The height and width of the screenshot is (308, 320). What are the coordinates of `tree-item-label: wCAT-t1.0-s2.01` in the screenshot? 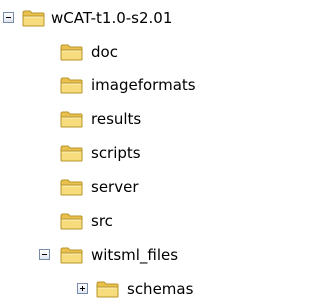 It's located at (112, 18).